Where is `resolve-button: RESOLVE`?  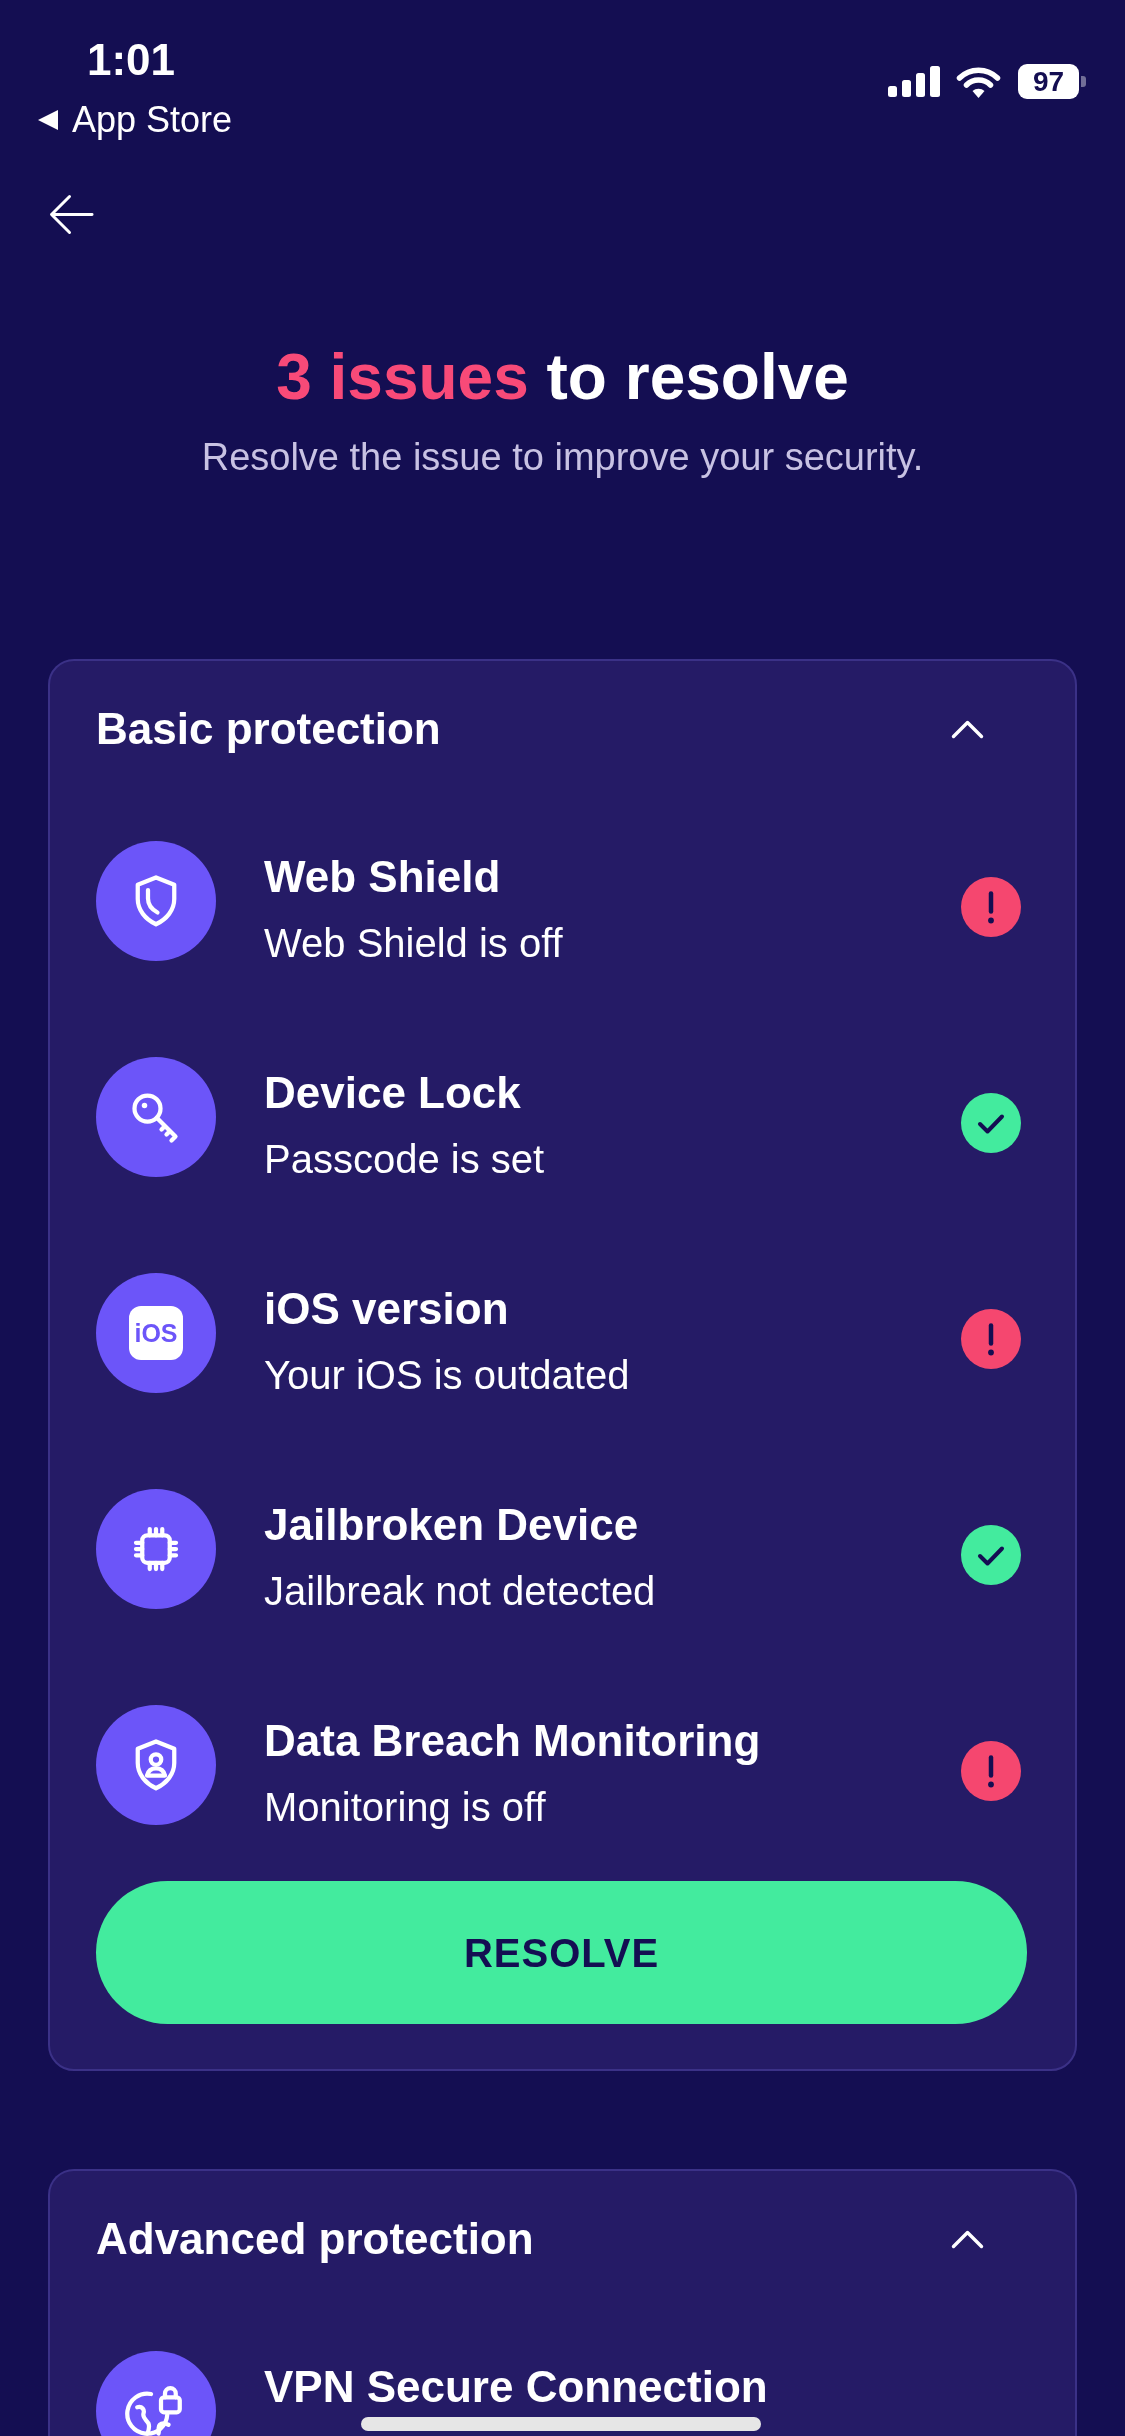
resolve-button: RESOLVE is located at coordinates (561, 1952).